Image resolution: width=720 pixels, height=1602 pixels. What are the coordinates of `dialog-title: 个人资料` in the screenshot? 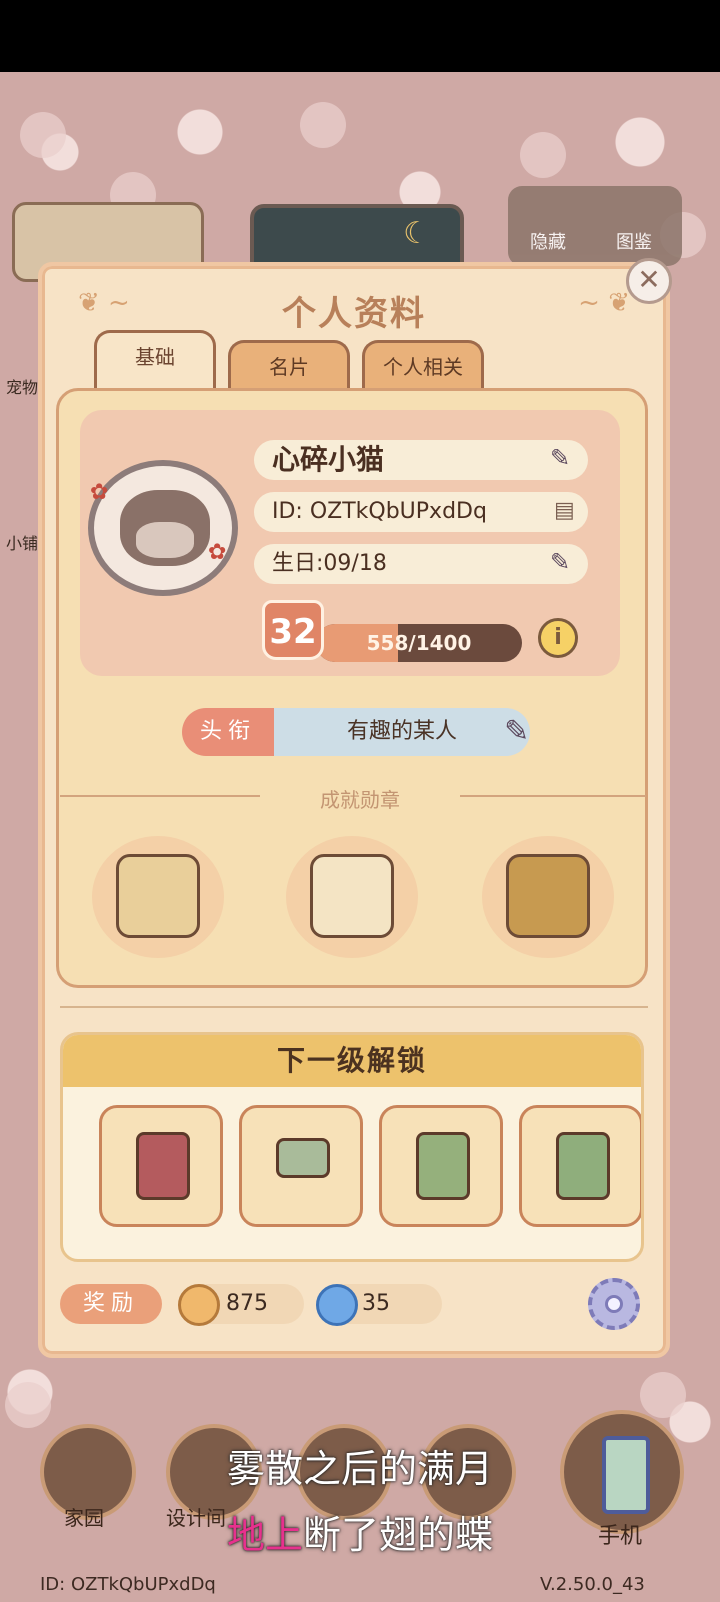 It's located at (354, 314).